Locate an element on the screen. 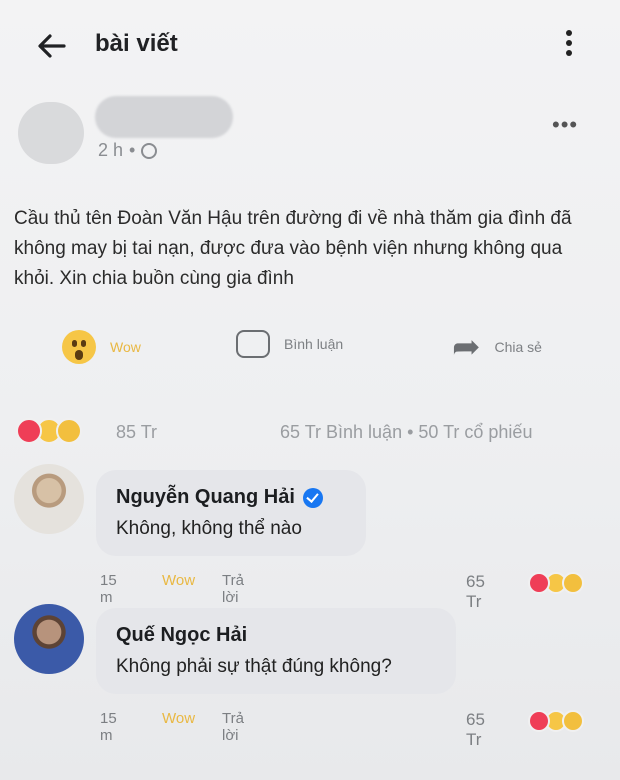  comment-button: Bình luận is located at coordinates (289, 344).